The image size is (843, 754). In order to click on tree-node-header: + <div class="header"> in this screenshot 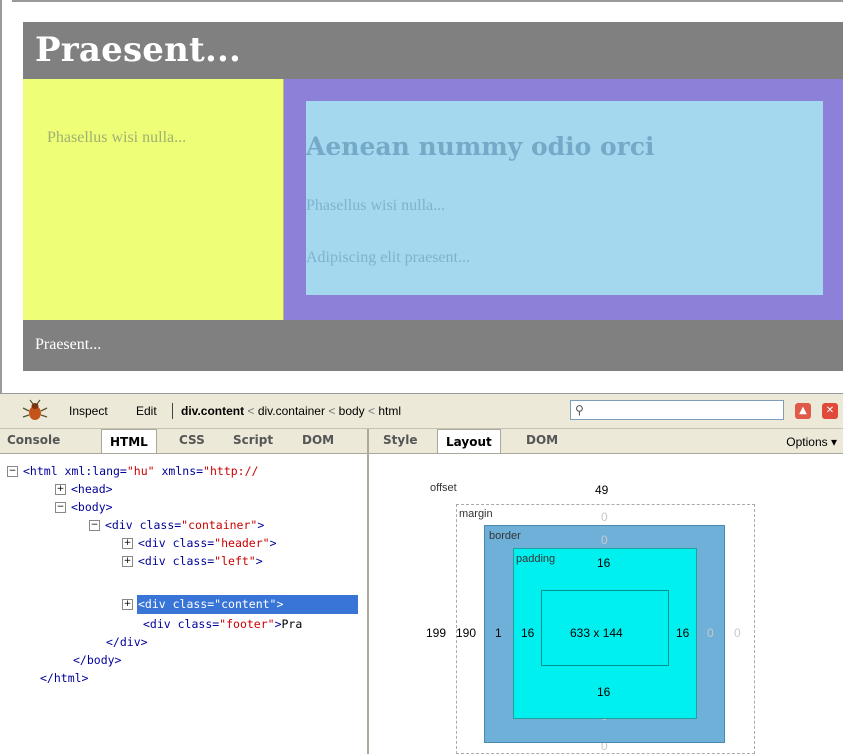, I will do `click(199, 543)`.